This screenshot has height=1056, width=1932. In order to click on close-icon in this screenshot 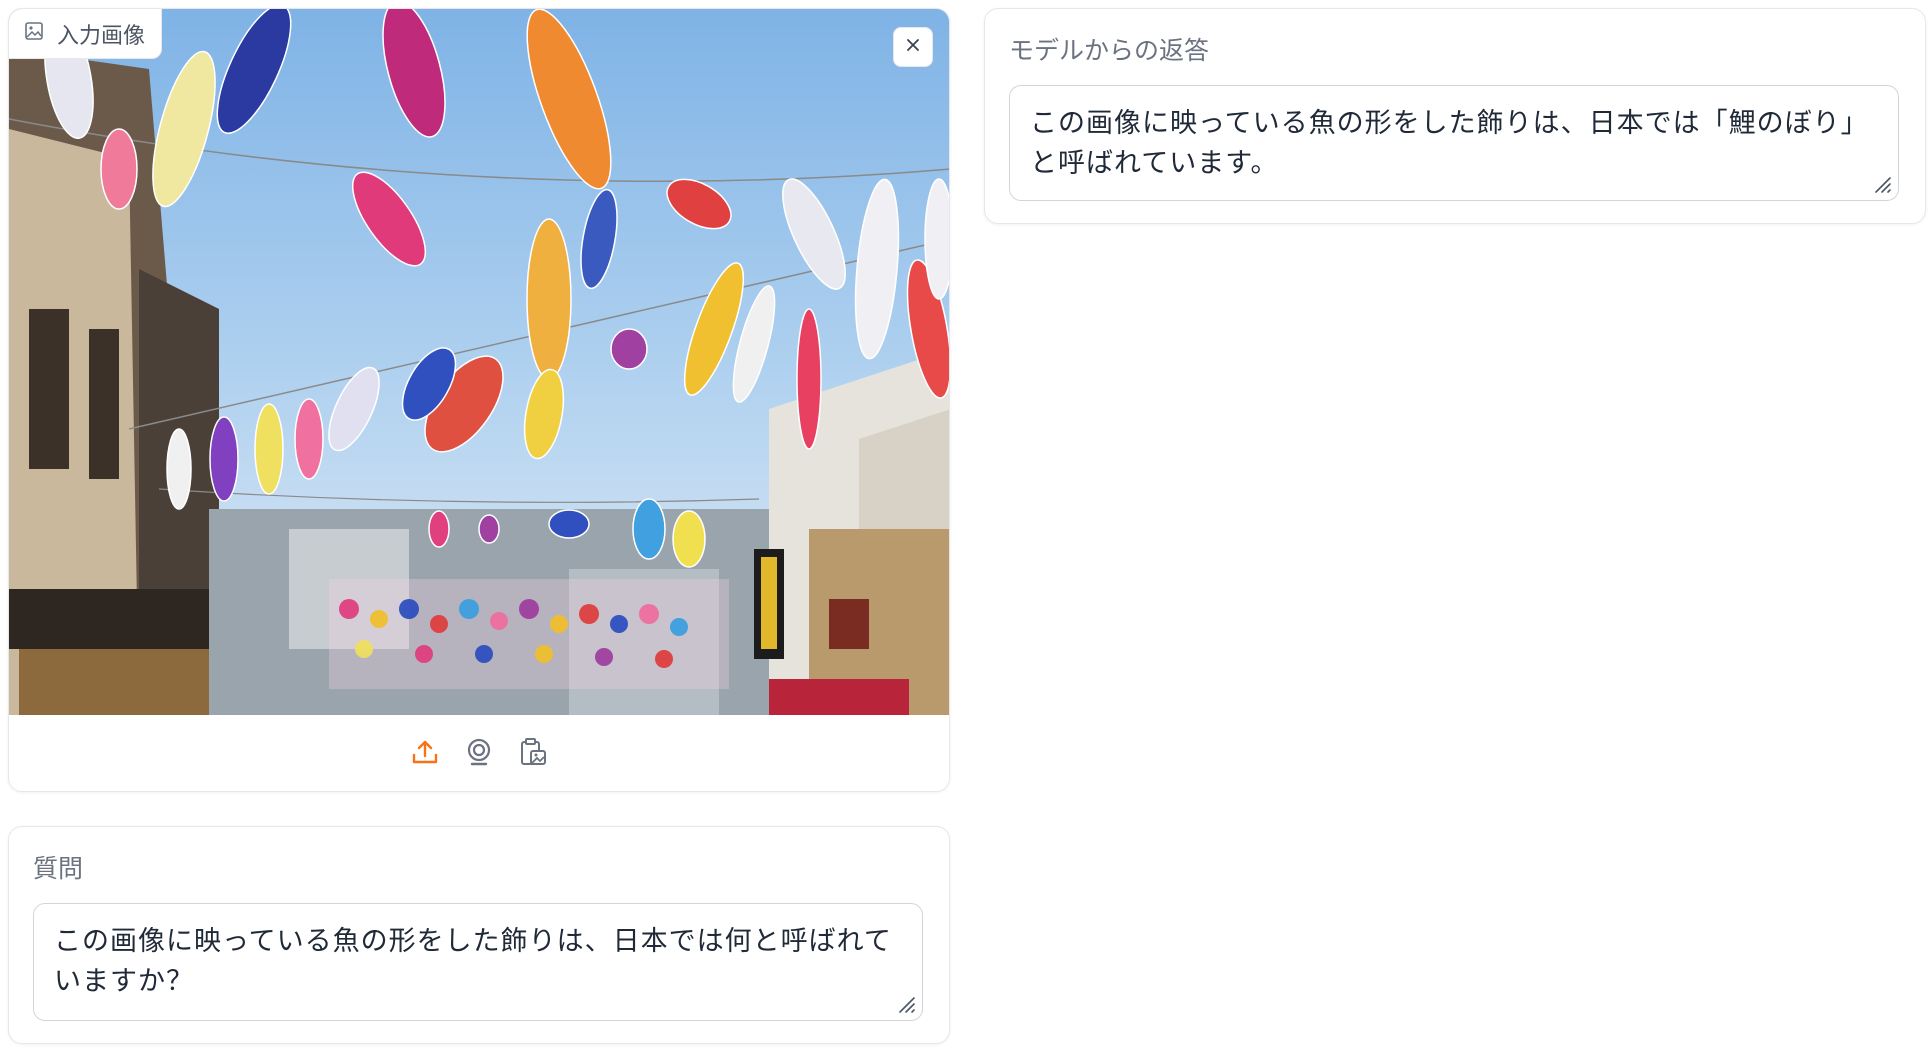, I will do `click(913, 47)`.